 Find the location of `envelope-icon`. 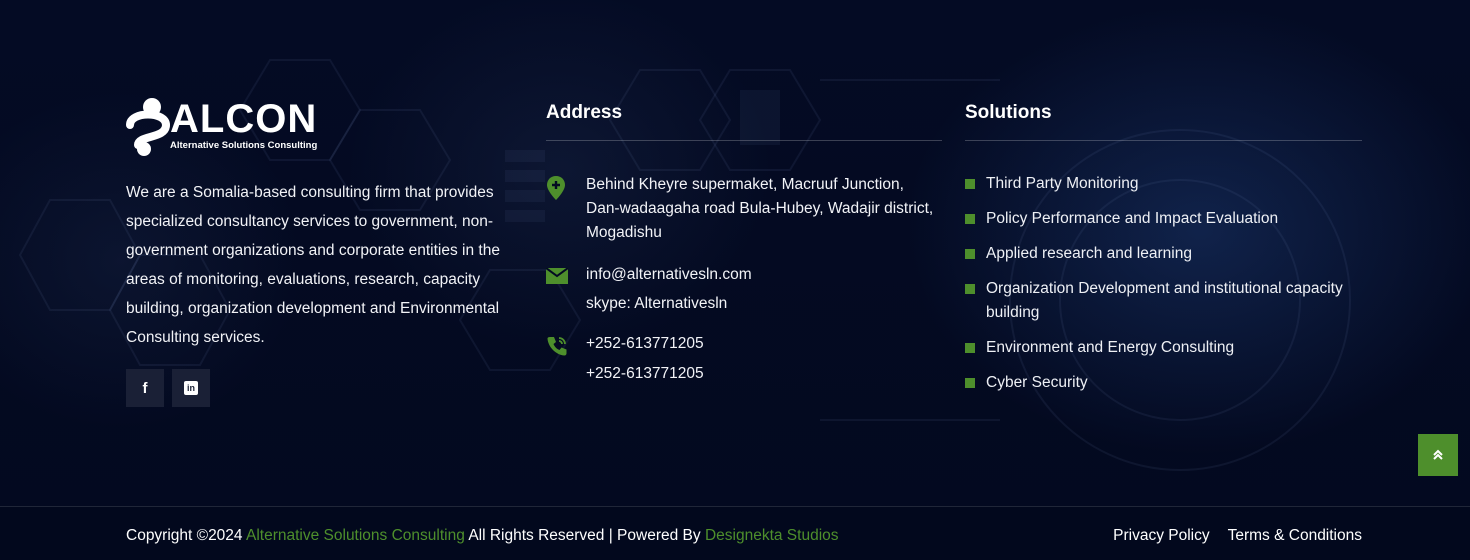

envelope-icon is located at coordinates (565, 289).